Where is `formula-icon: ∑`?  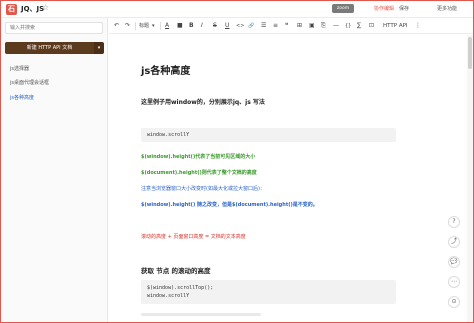
formula-icon: ∑ is located at coordinates (359, 26).